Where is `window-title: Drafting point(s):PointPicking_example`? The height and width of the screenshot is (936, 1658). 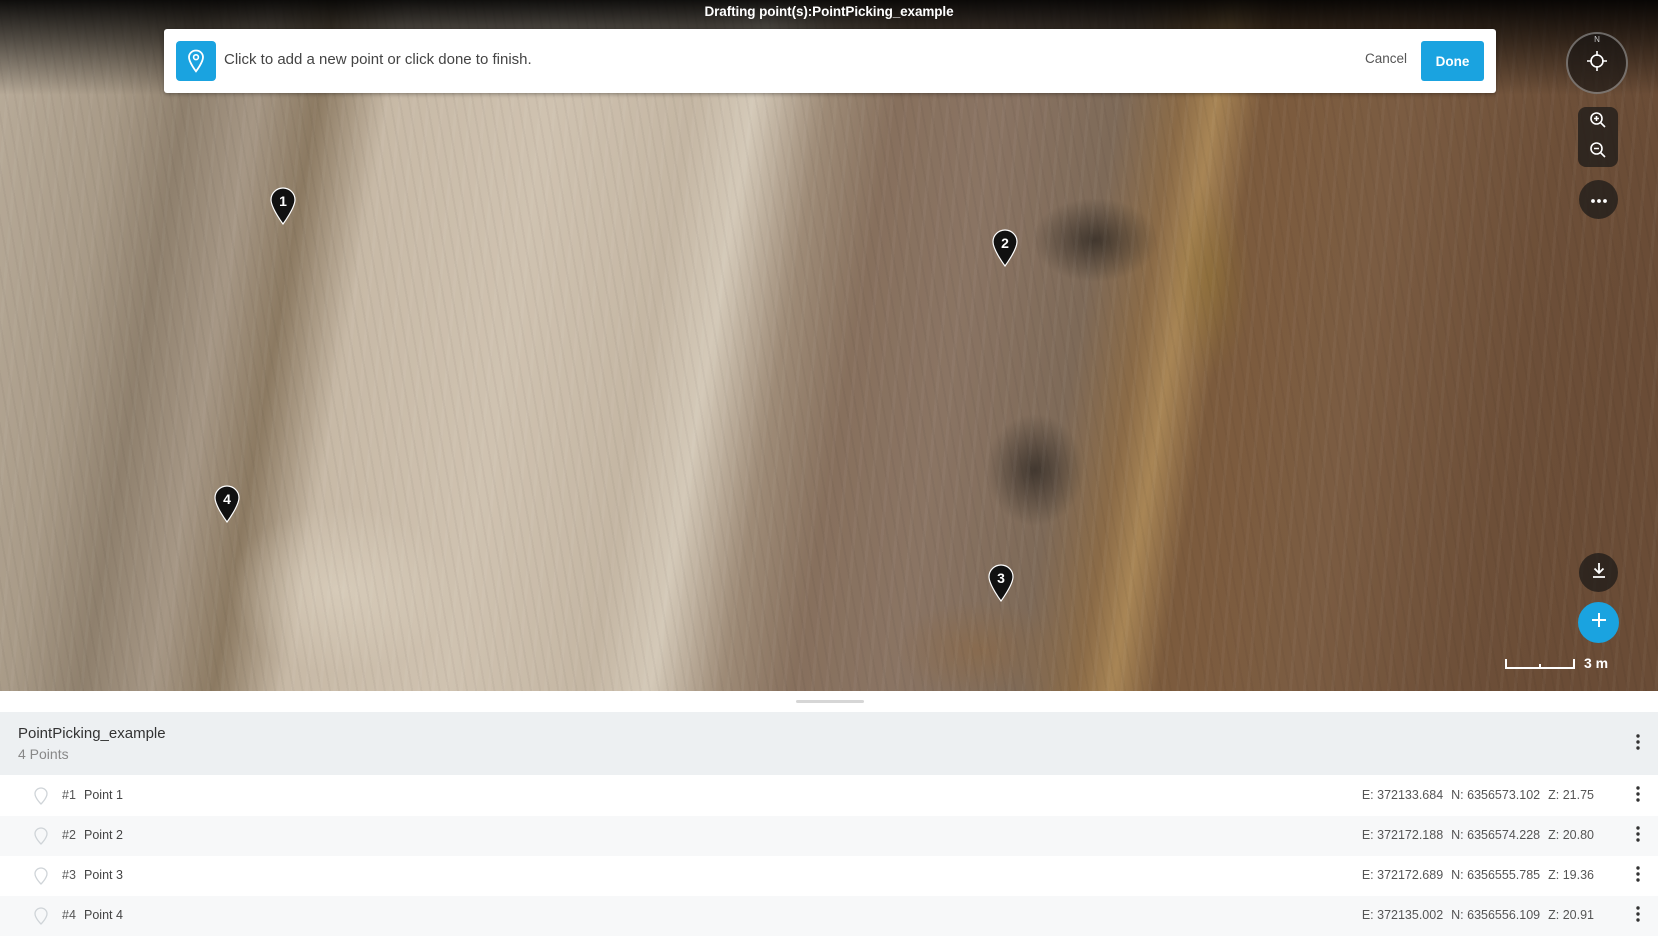
window-title: Drafting point(s):PointPicking_example is located at coordinates (829, 11).